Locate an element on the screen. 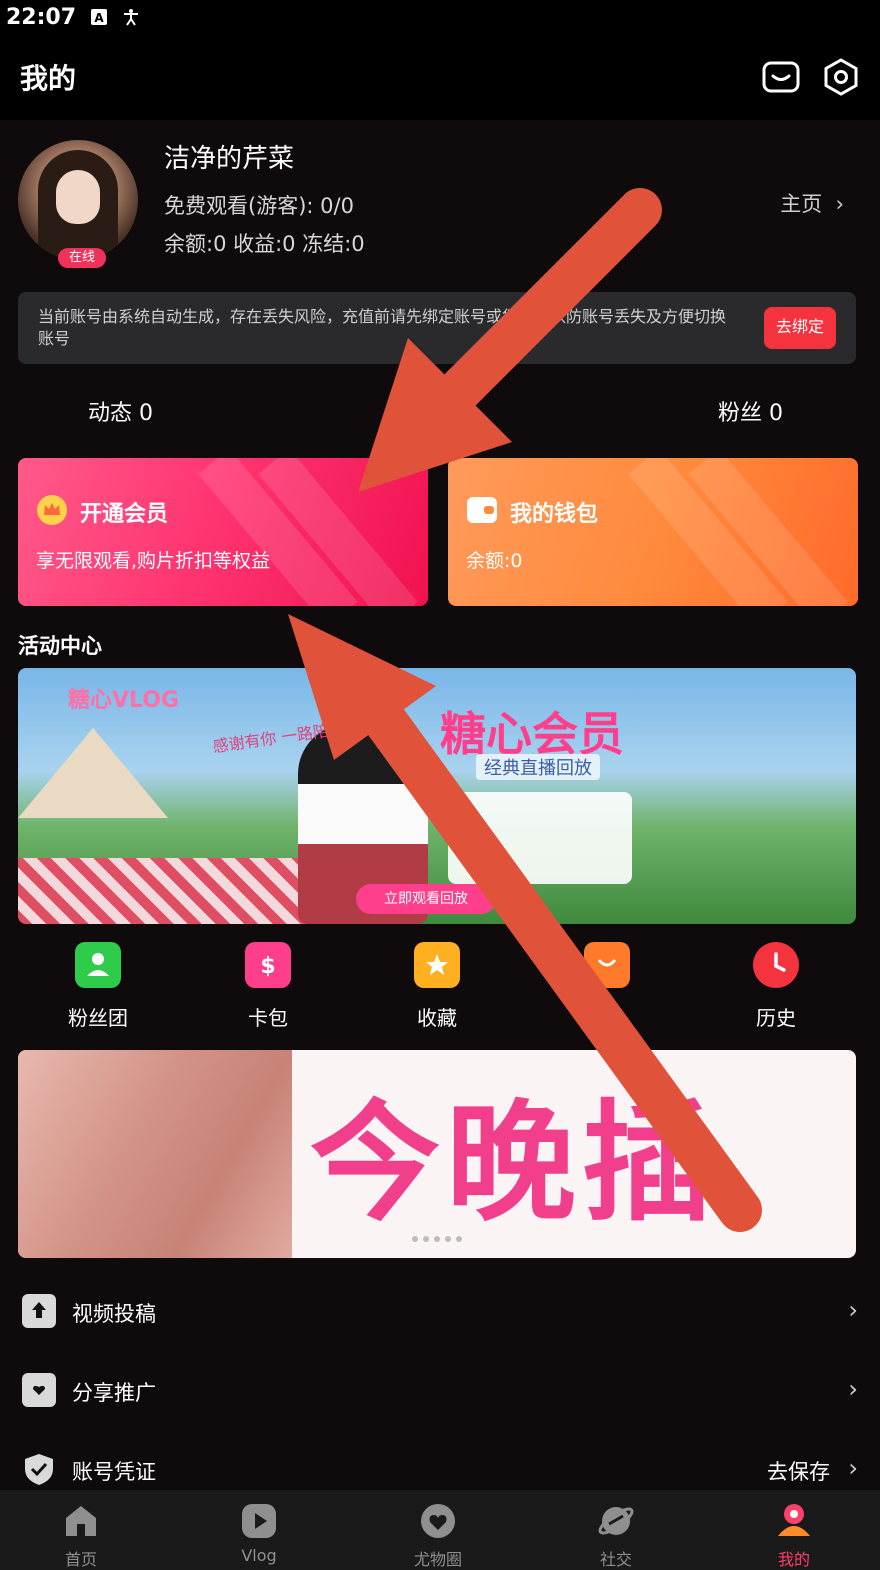 The width and height of the screenshot is (880, 1570). page-header: 我的 is located at coordinates (440, 77).